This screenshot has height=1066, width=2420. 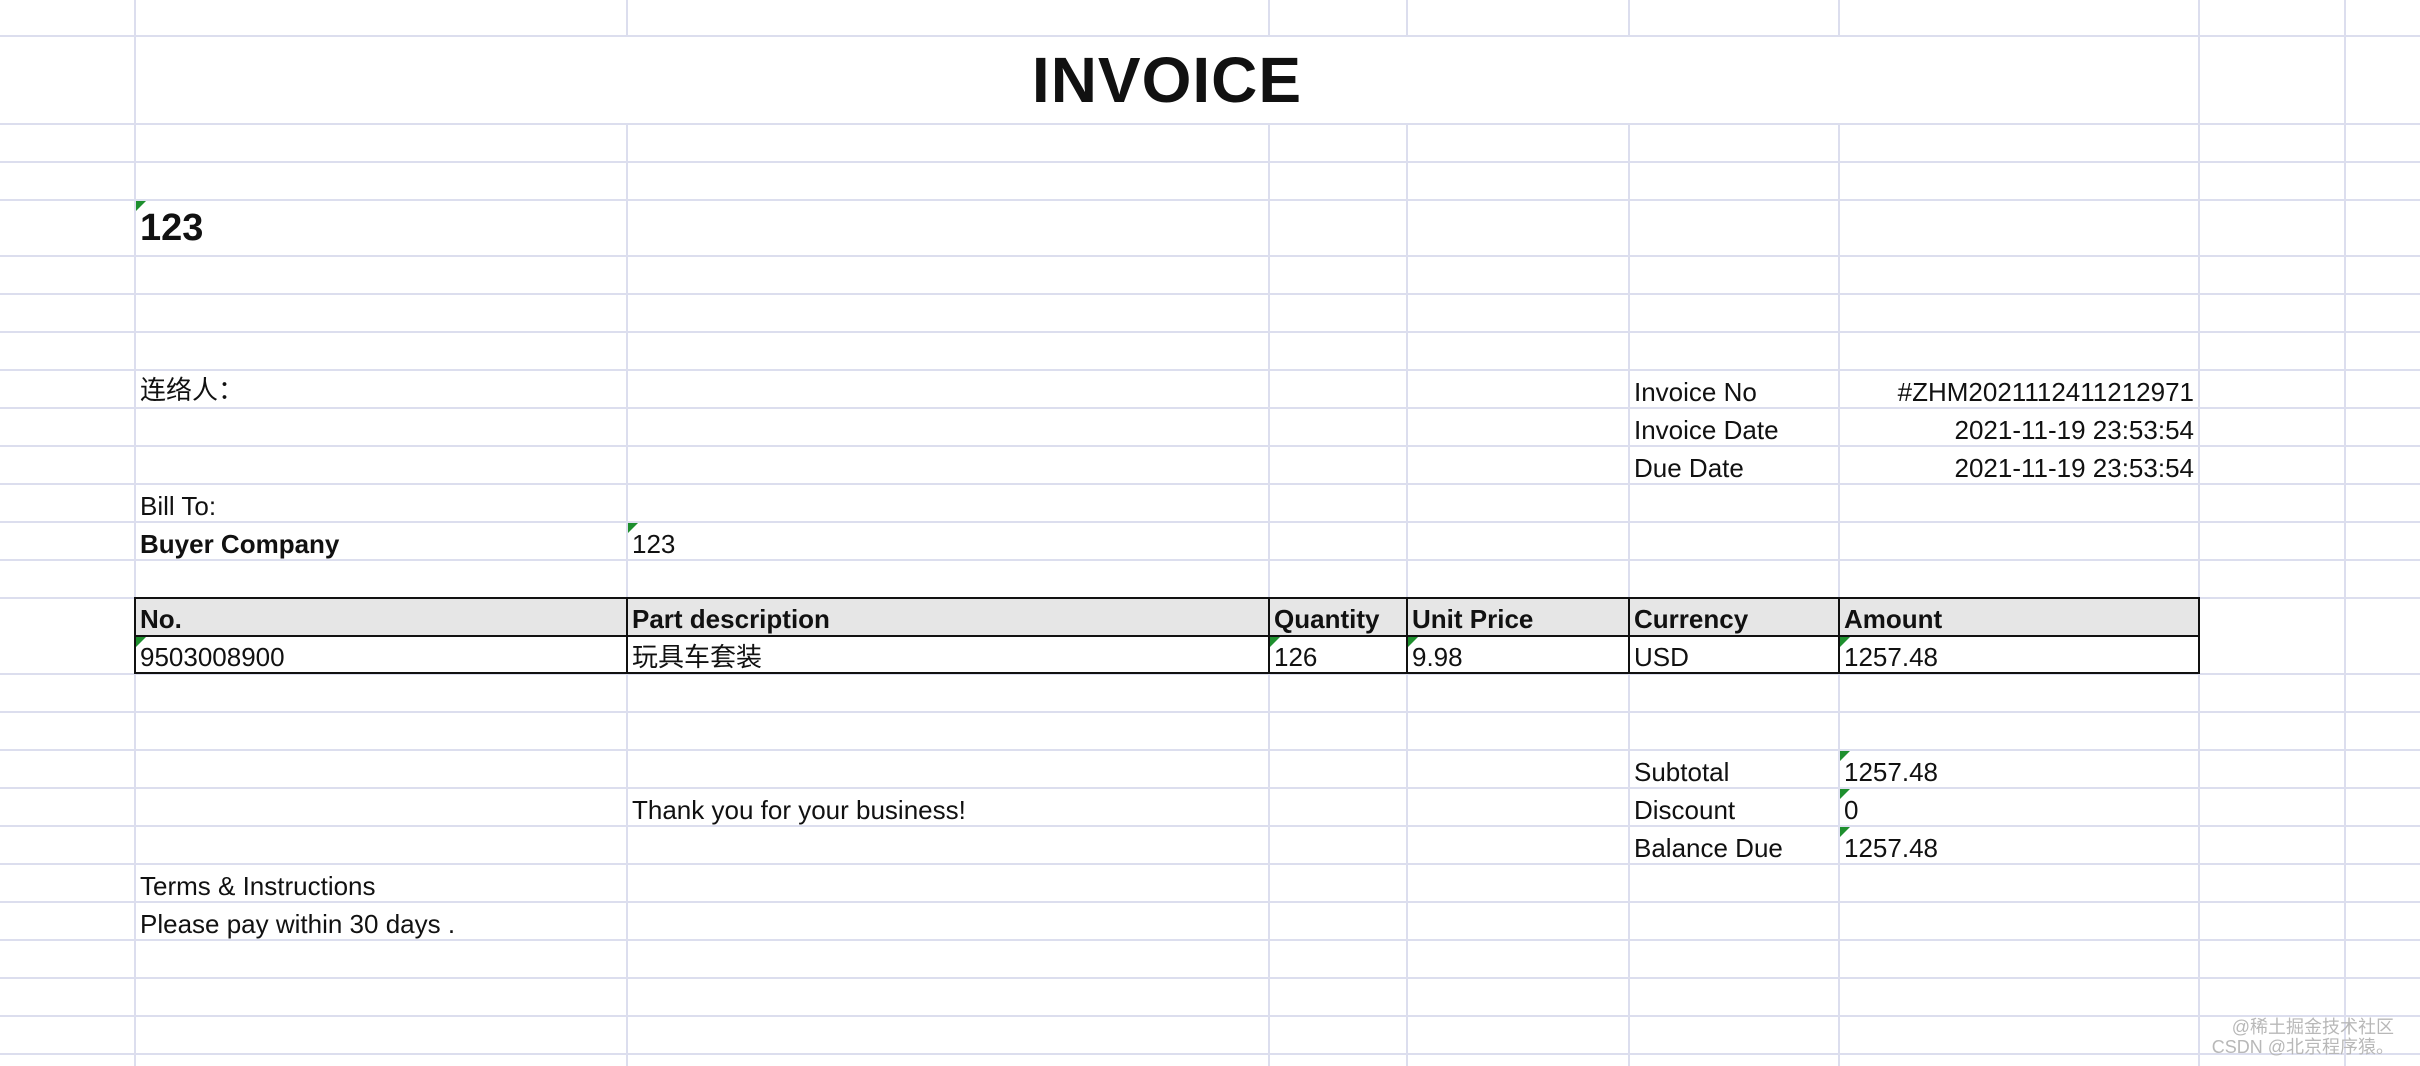 I want to click on row-currency: USD, so click(x=1661, y=657).